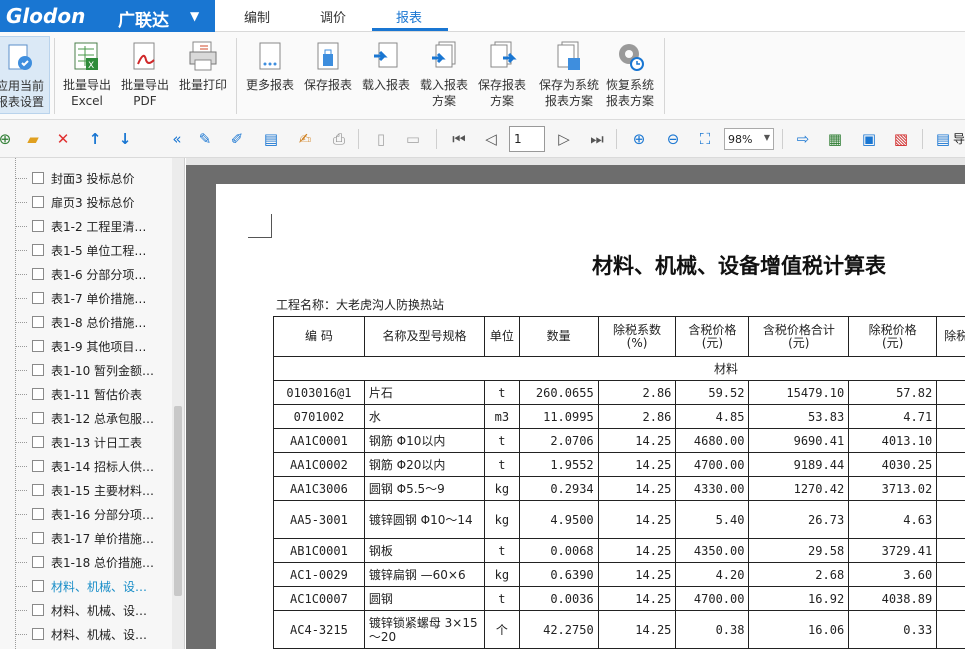  Describe the element at coordinates (86, 394) in the screenshot. I see `tree-item: 表1-11 暂估价表` at that location.